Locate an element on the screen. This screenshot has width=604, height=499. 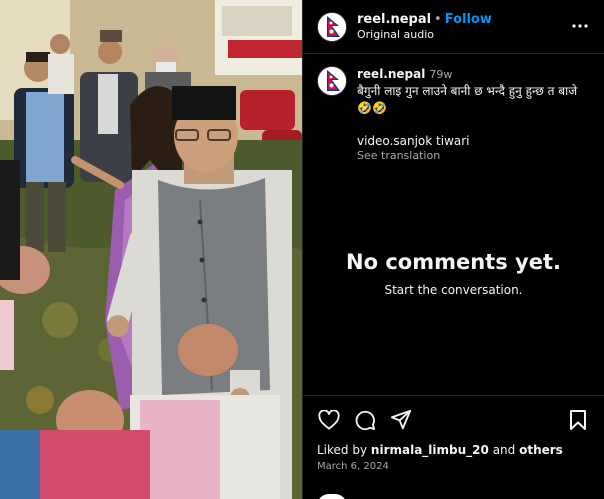
empty-comments-title: No comments yet. is located at coordinates (453, 262).